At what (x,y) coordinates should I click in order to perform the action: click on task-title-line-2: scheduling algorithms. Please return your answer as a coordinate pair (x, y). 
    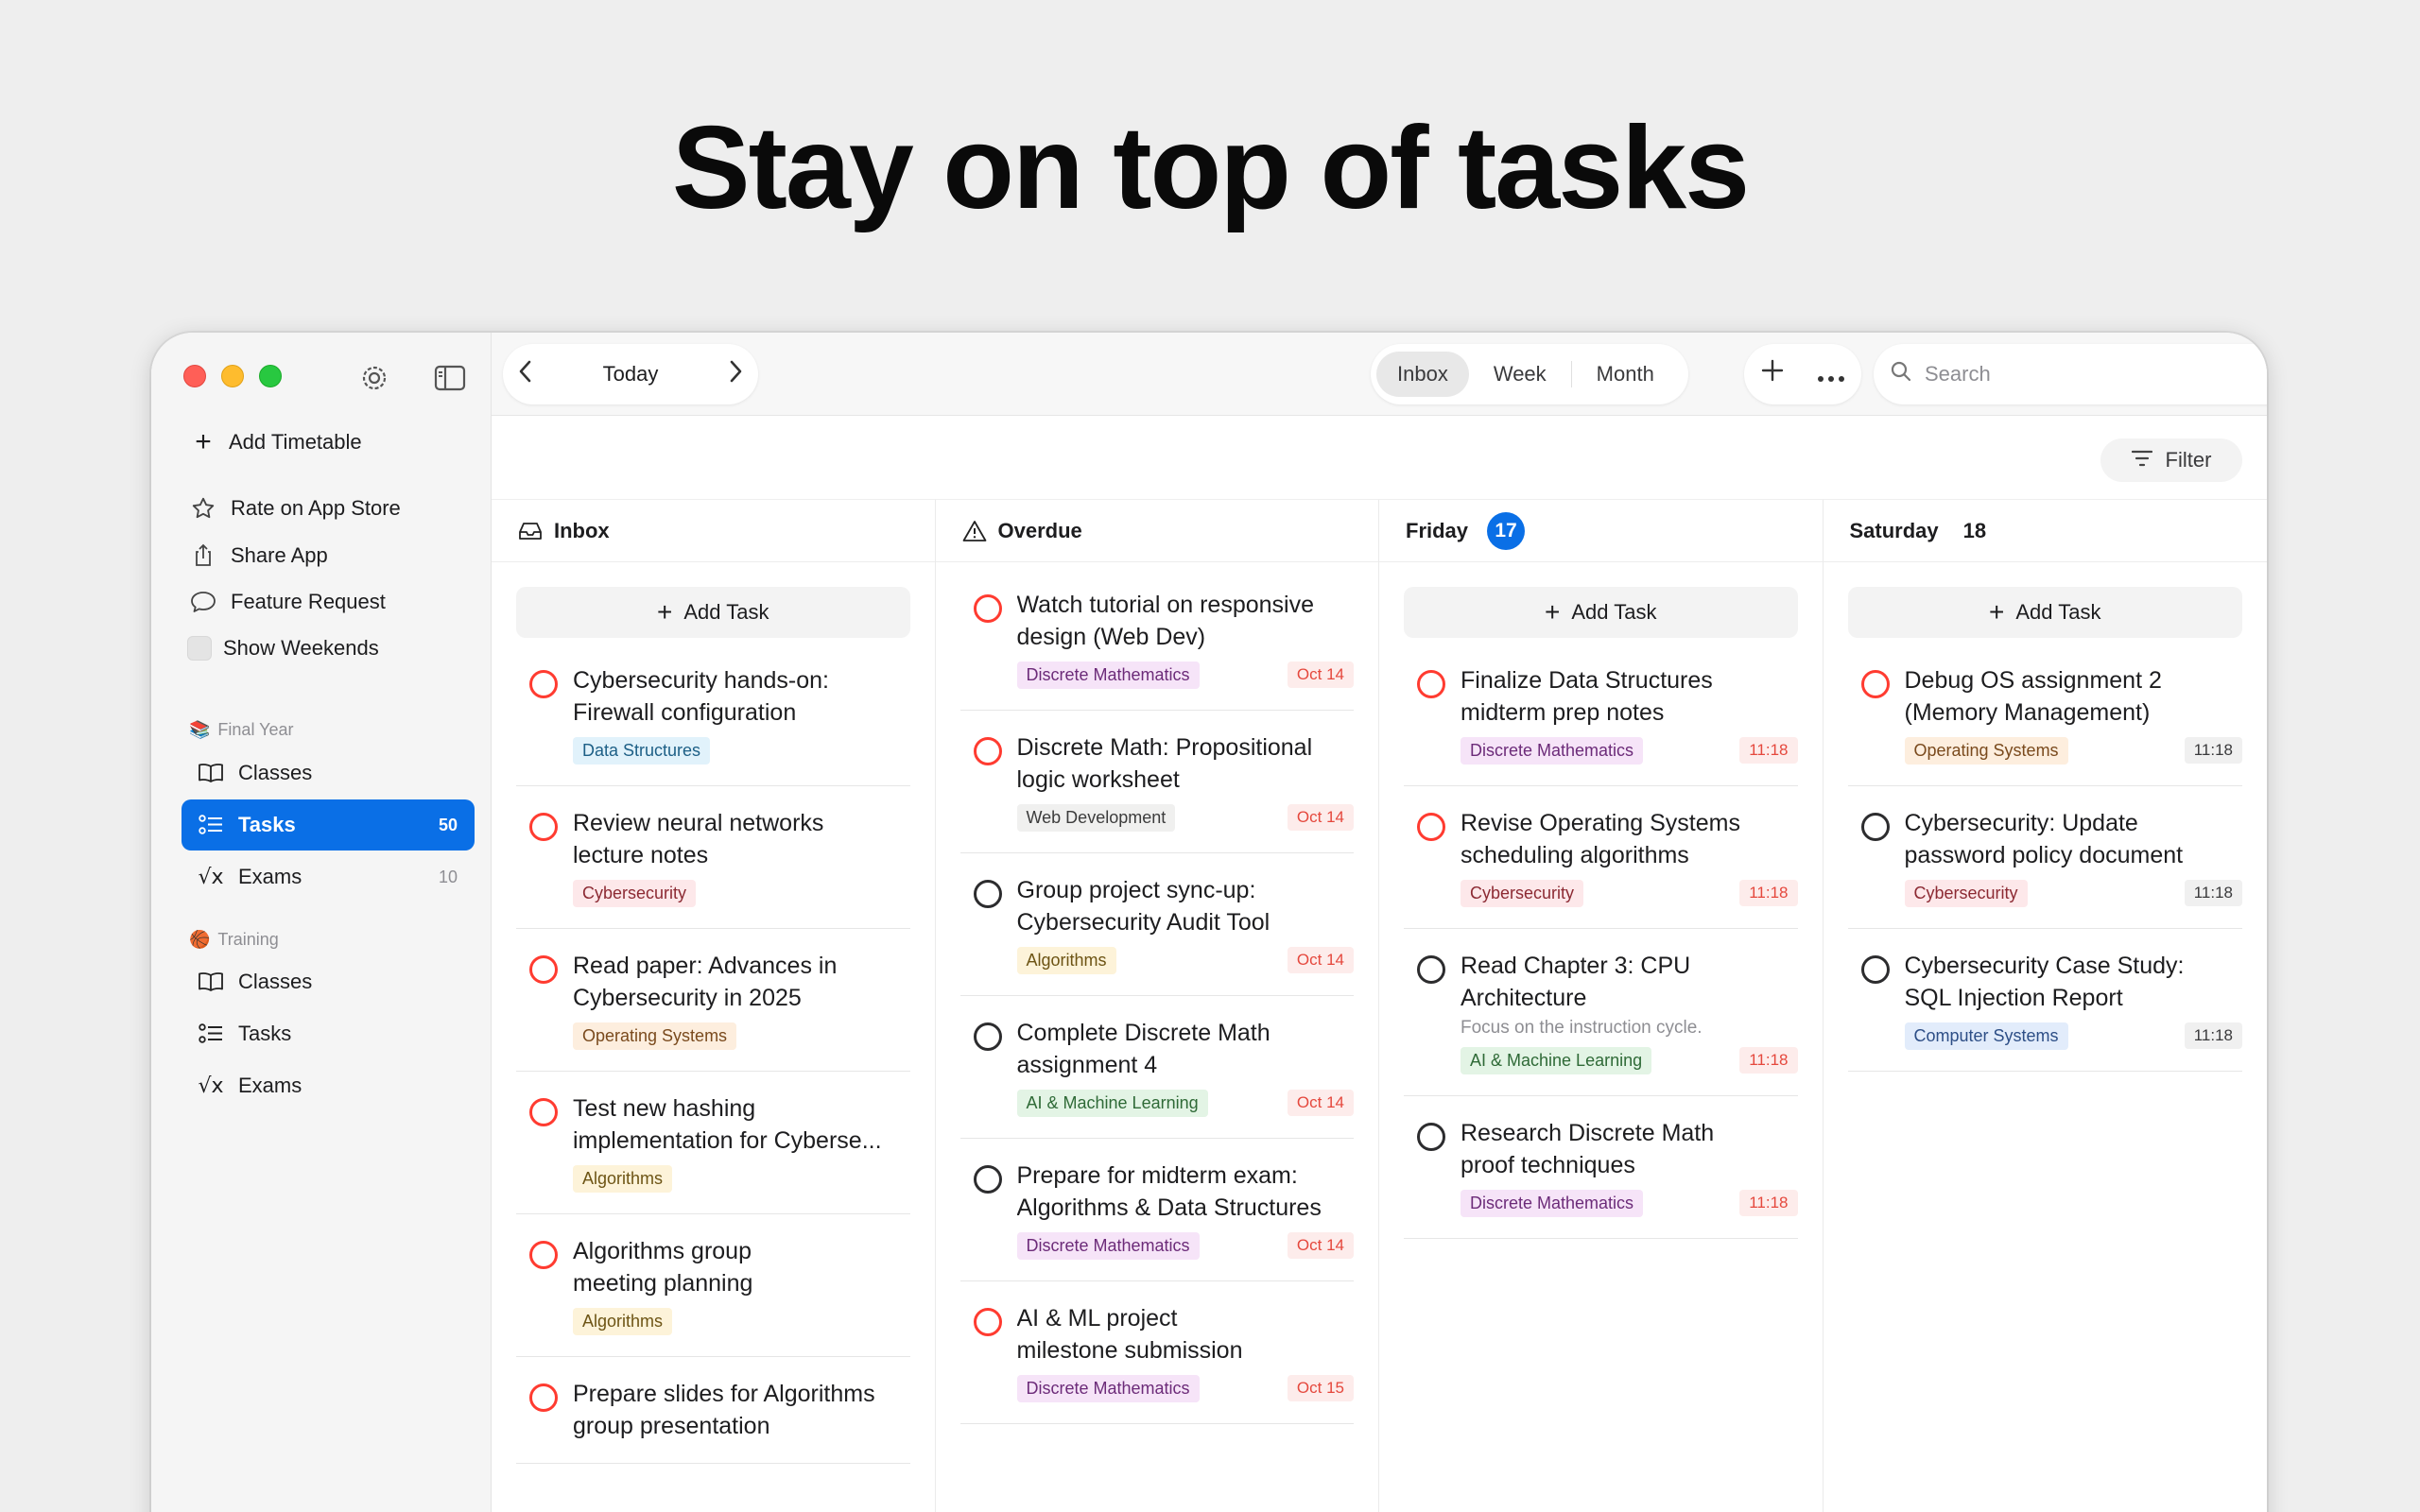
    Looking at the image, I should click on (1575, 855).